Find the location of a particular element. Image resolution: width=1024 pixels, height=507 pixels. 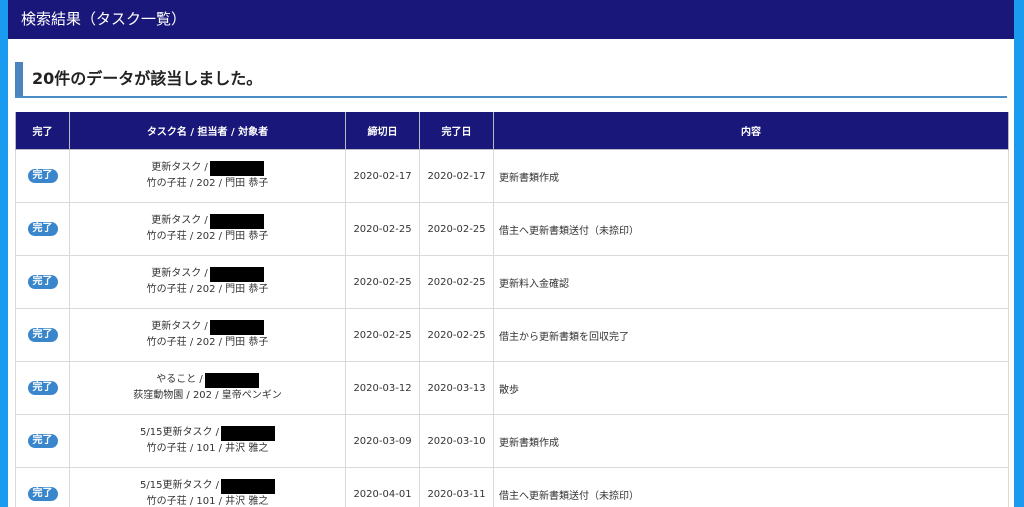

column-header-task: タスク名 / 担当者 / 対象者 is located at coordinates (207, 131).